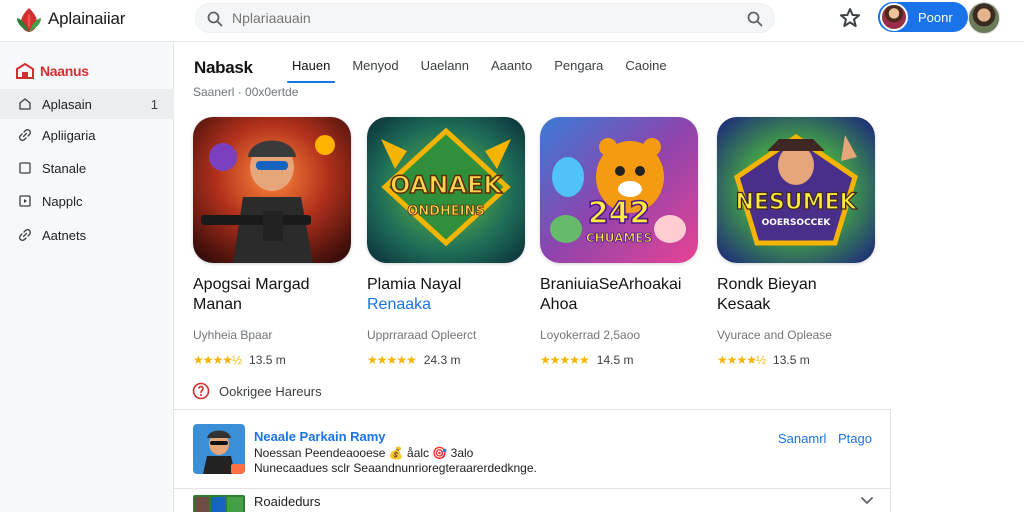 This screenshot has width=1024, height=512. What do you see at coordinates (578, 70) in the screenshot?
I see `tab-pengara: Pengara` at bounding box center [578, 70].